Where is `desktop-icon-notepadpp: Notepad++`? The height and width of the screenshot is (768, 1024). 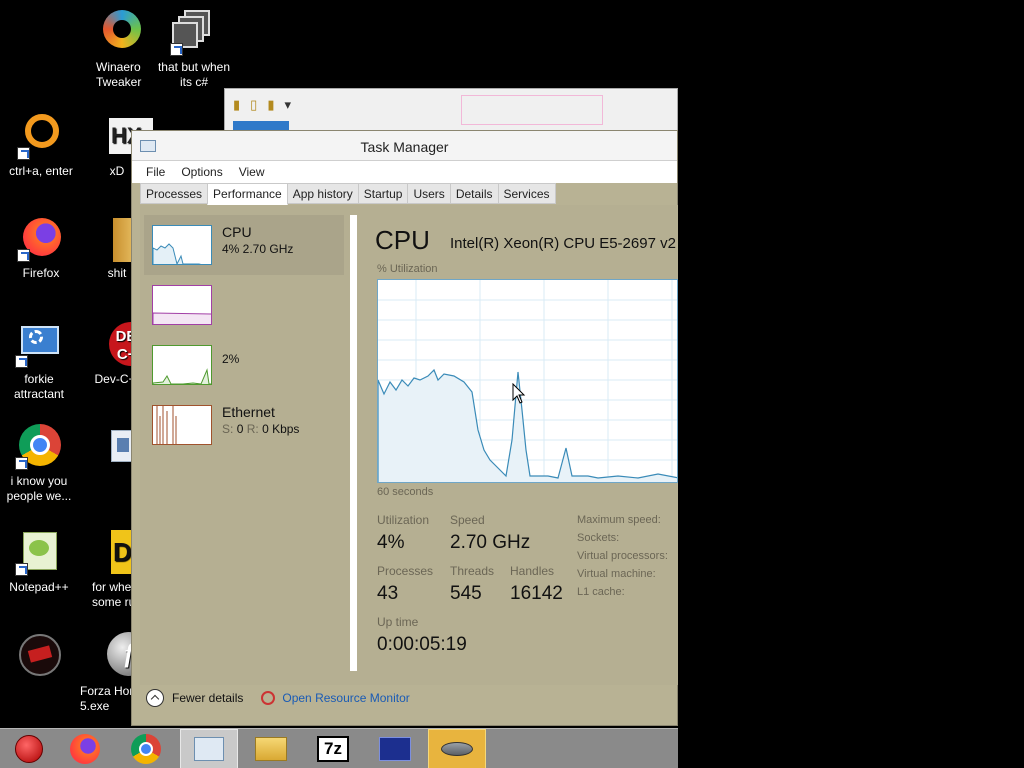
desktop-icon-notepadpp: Notepad++ is located at coordinates (40, 561).